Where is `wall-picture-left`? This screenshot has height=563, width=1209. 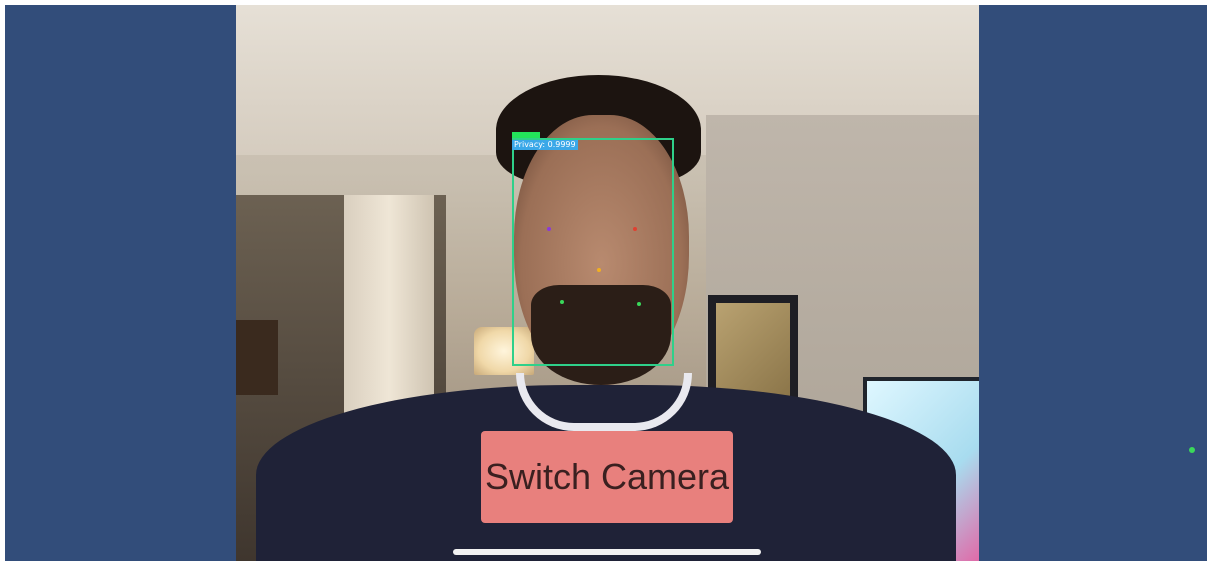
wall-picture-left is located at coordinates (257, 357).